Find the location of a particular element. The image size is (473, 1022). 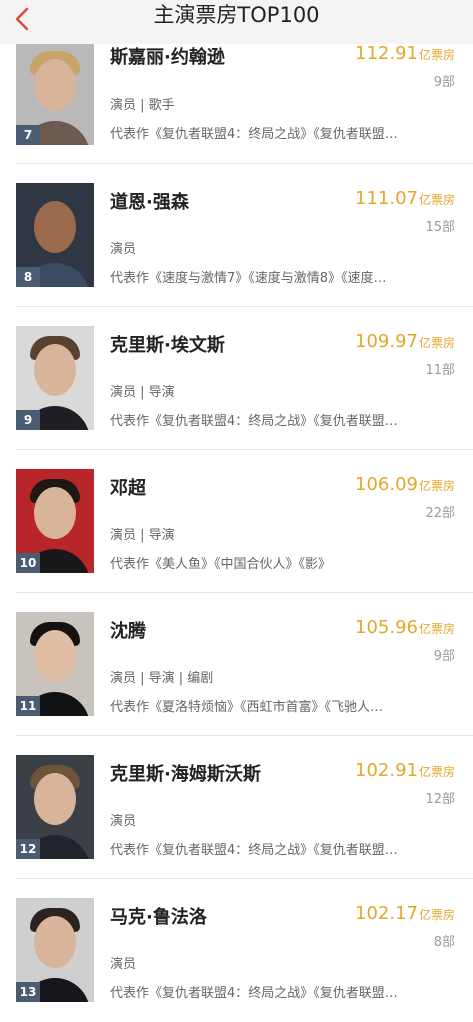

works-count: 8部 is located at coordinates (444, 942).